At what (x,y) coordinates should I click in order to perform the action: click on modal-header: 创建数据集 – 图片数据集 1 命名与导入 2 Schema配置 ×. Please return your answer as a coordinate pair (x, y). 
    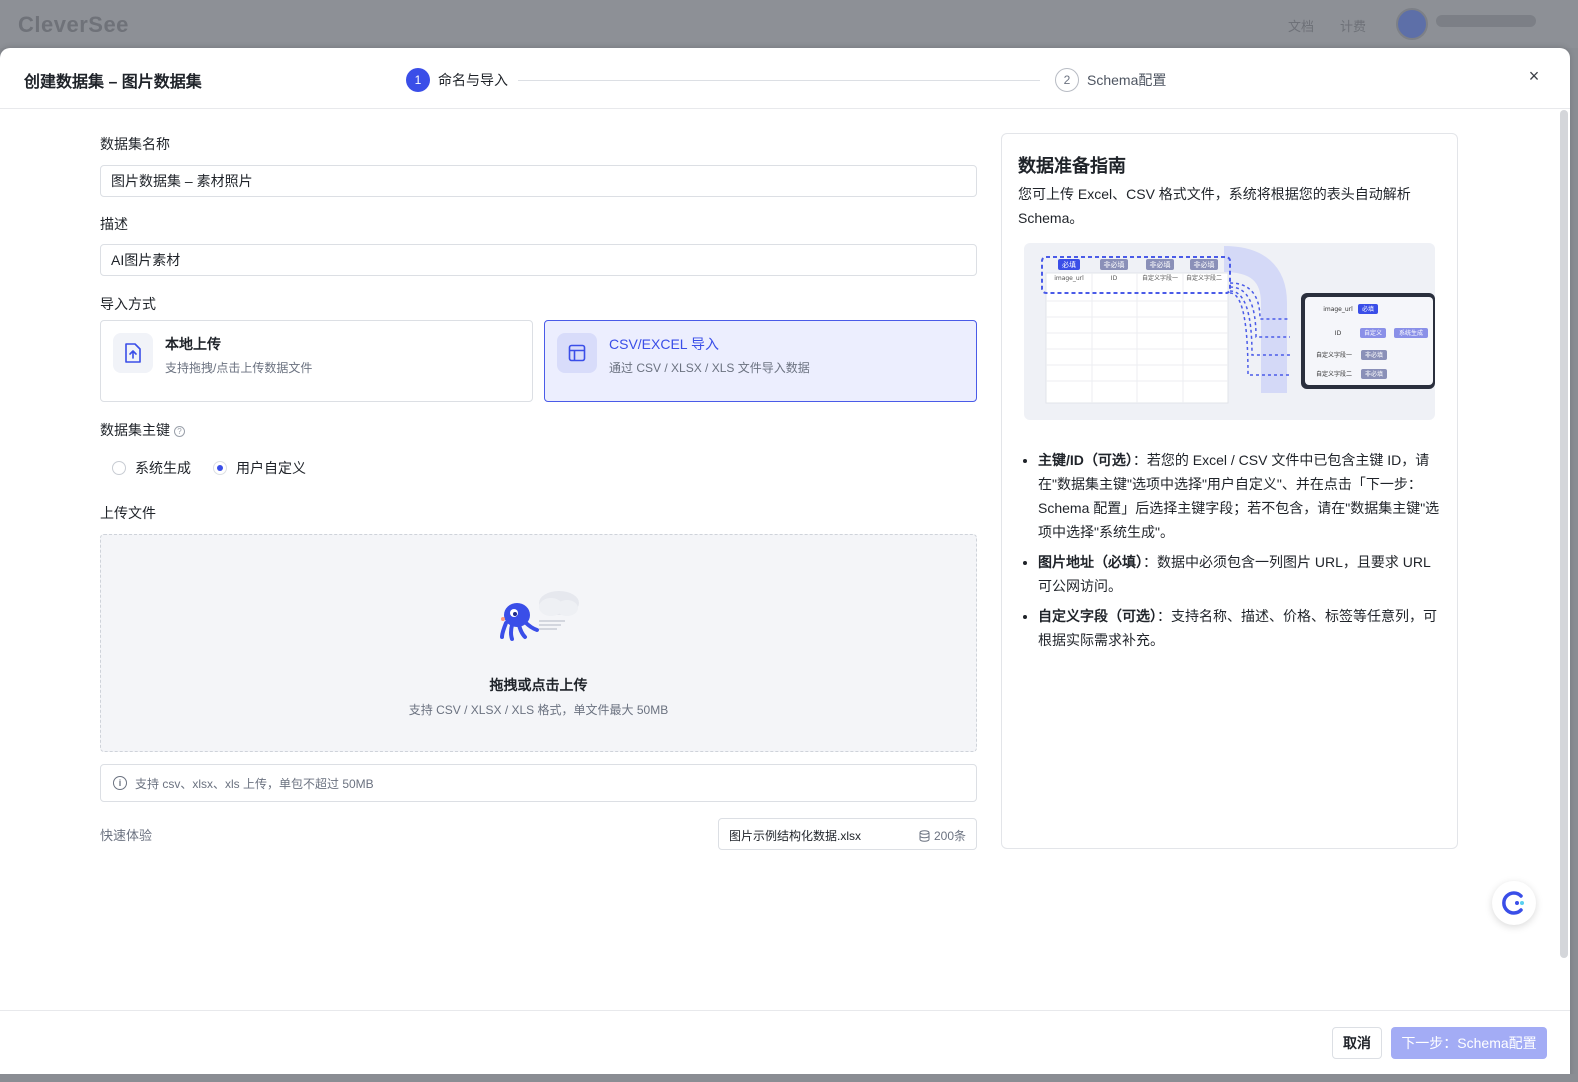
    Looking at the image, I should click on (785, 78).